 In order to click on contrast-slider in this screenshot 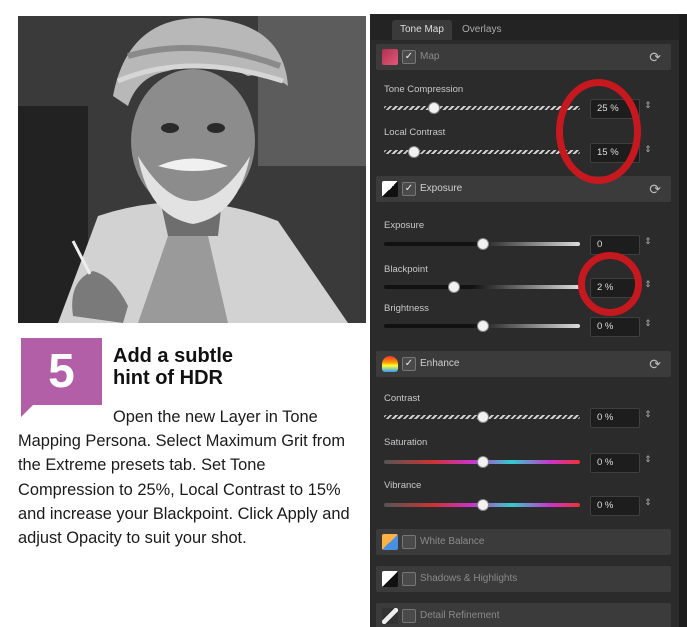, I will do `click(482, 417)`.